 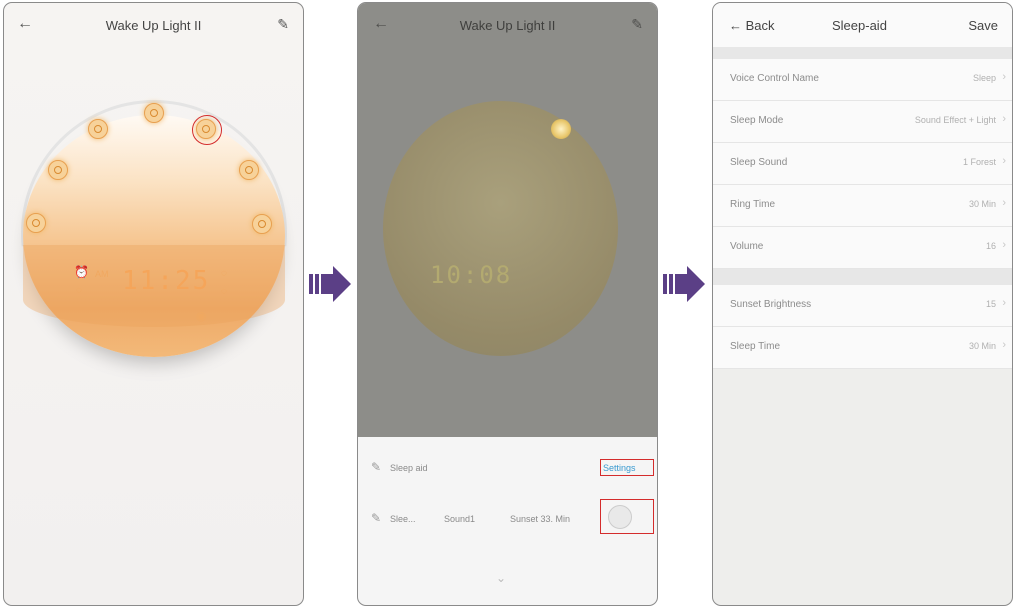 I want to click on chevron-down-icon: ⌄, so click(x=501, y=578).